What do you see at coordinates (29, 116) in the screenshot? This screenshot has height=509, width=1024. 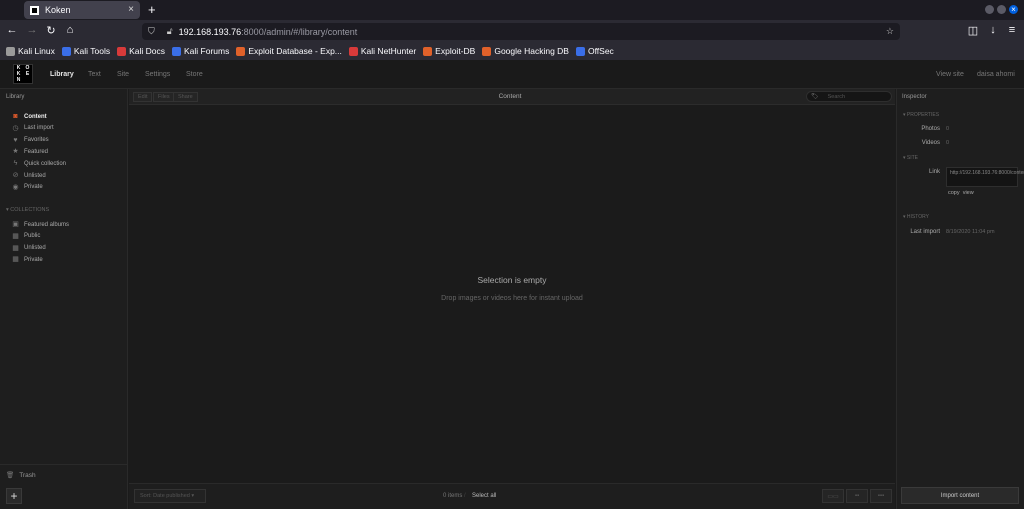 I see `sidebar-item-content: ◙ Content` at bounding box center [29, 116].